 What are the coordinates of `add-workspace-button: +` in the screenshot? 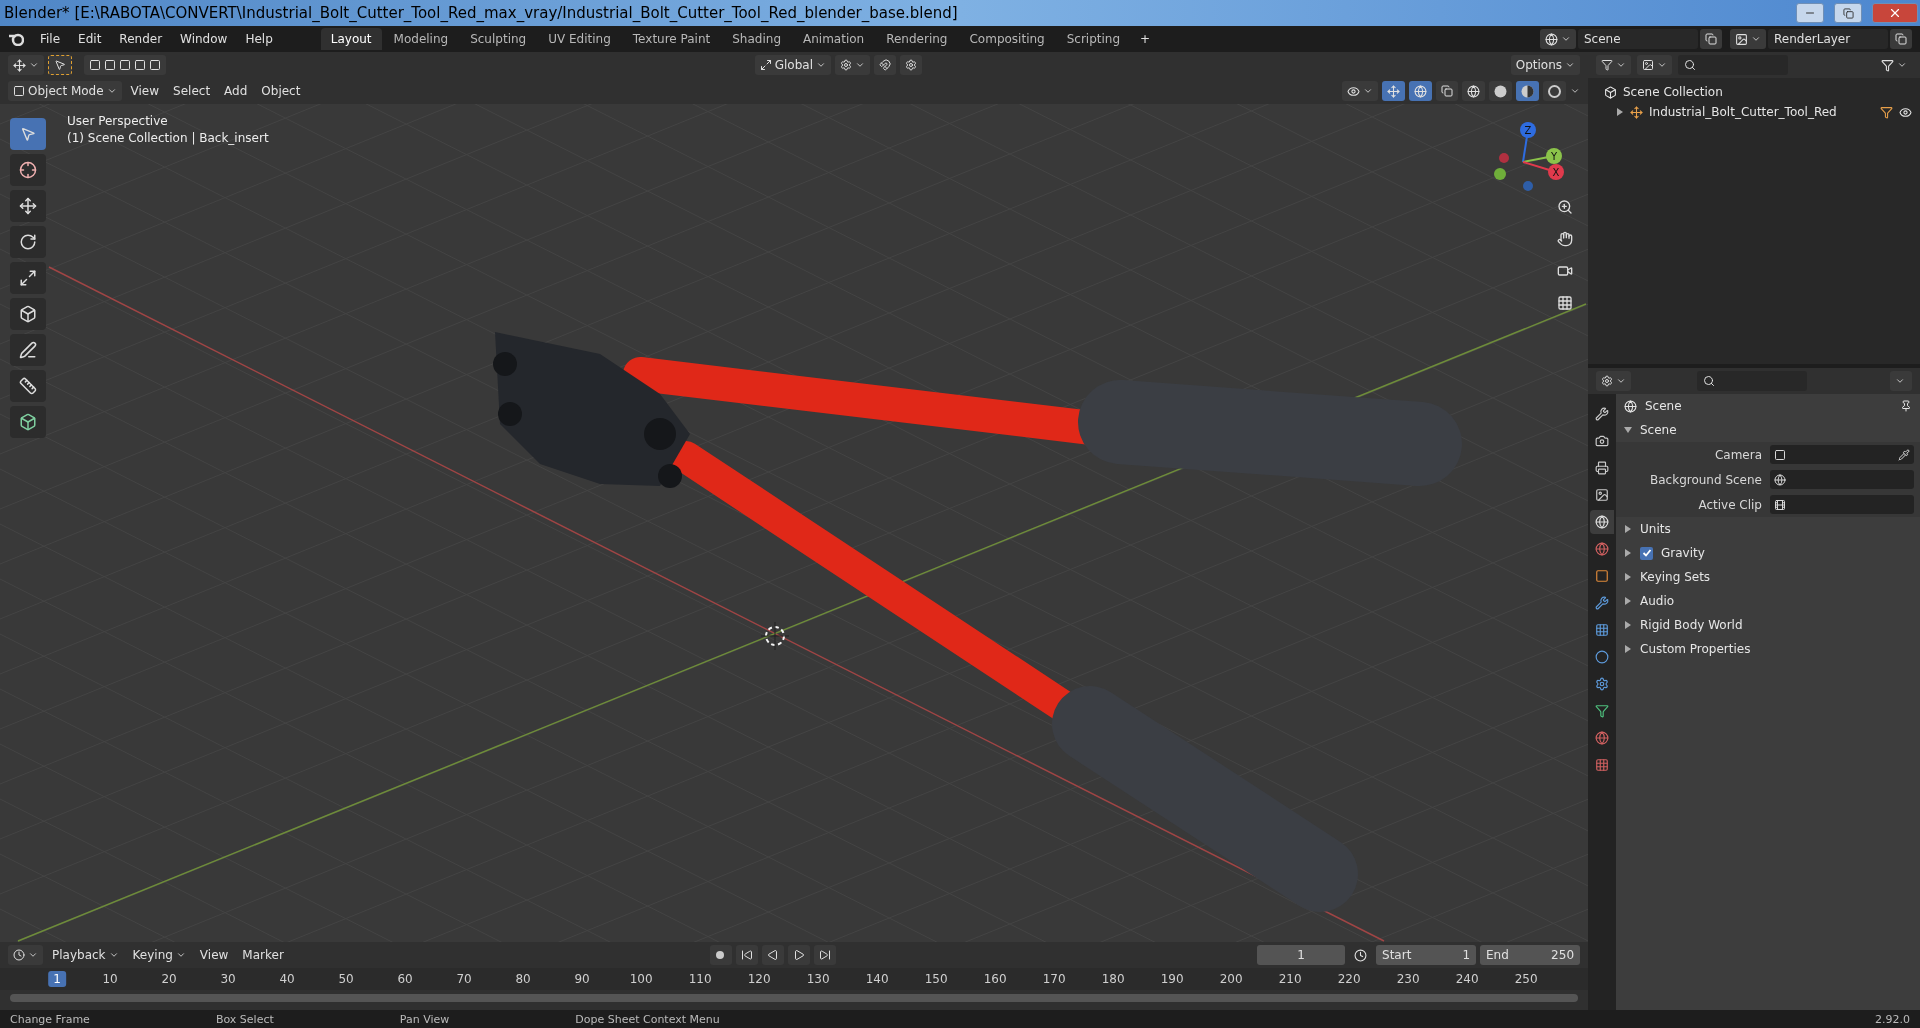 It's located at (1145, 39).